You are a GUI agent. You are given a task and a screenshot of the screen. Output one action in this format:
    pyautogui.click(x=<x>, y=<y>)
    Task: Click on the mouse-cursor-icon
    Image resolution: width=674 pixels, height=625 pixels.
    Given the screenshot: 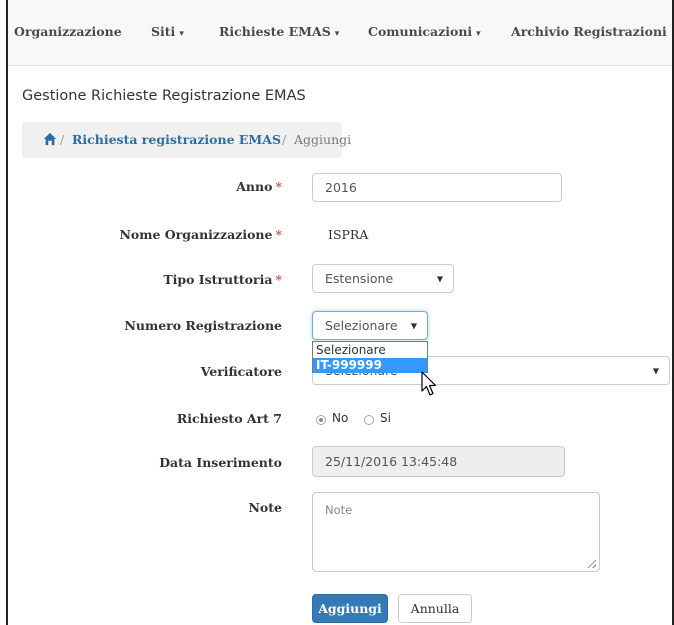 What is the action you would take?
    pyautogui.click(x=429, y=383)
    